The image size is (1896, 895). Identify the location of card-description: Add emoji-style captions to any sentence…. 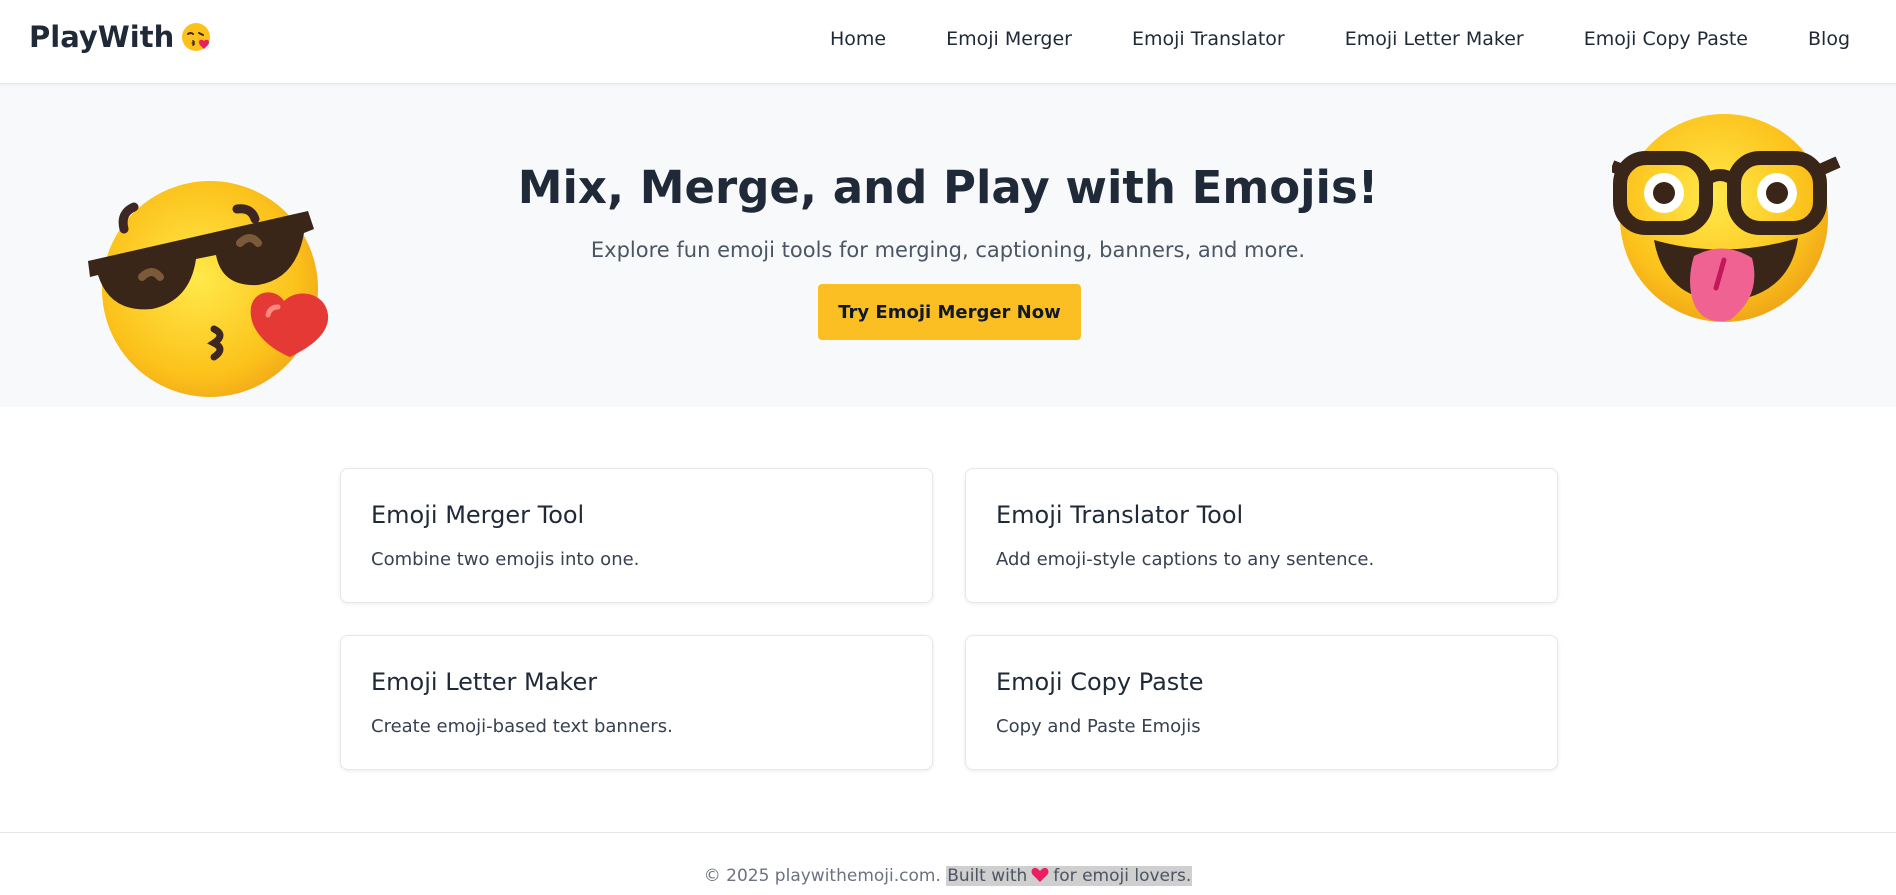
(1185, 559).